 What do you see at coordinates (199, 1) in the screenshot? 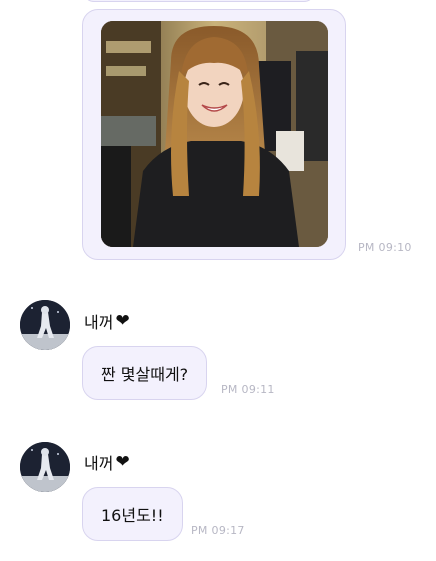
I see `previous-message-bubble` at bounding box center [199, 1].